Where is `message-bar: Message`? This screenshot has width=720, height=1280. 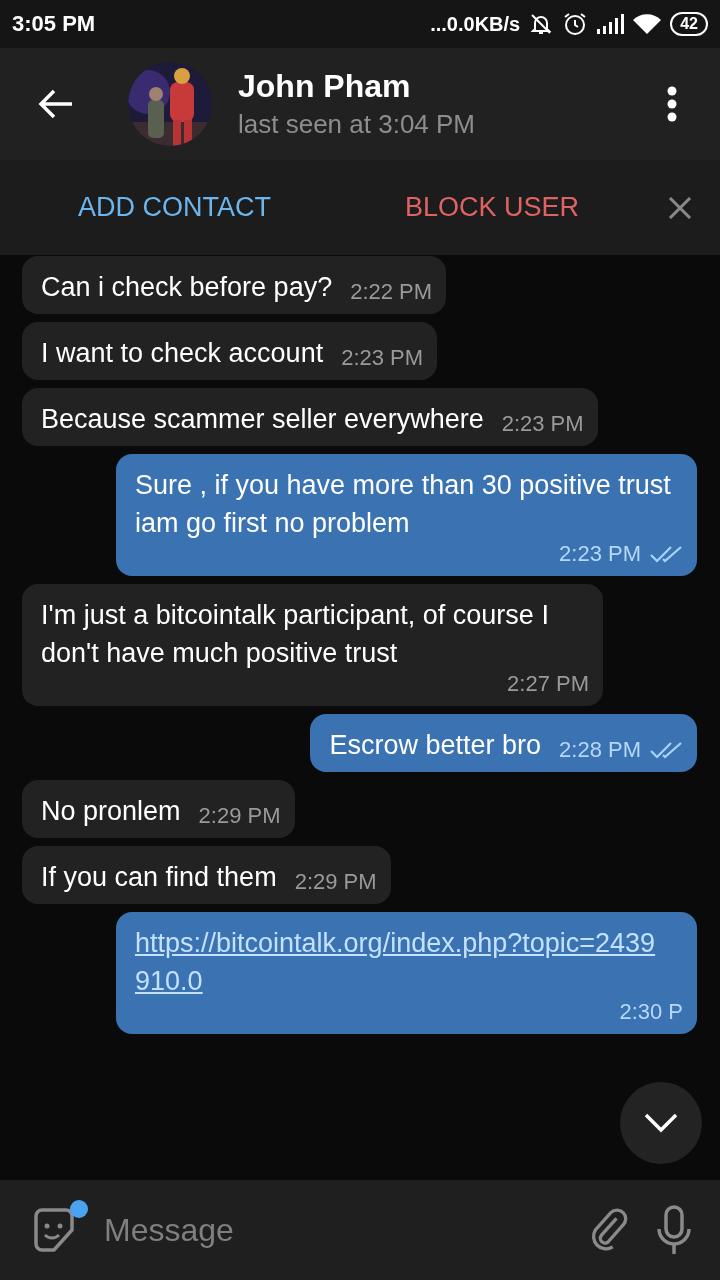 message-bar: Message is located at coordinates (360, 1230).